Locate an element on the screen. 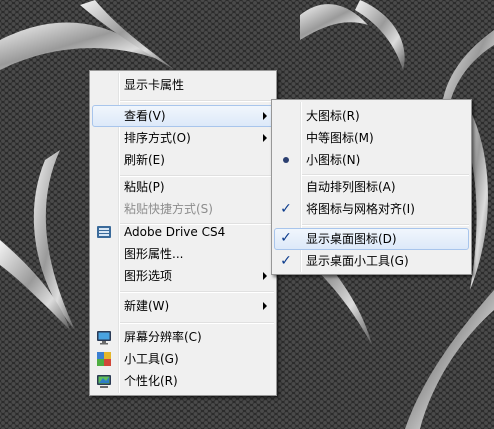  submenu-item-large-icons: 大图标(R) is located at coordinates (371, 116).